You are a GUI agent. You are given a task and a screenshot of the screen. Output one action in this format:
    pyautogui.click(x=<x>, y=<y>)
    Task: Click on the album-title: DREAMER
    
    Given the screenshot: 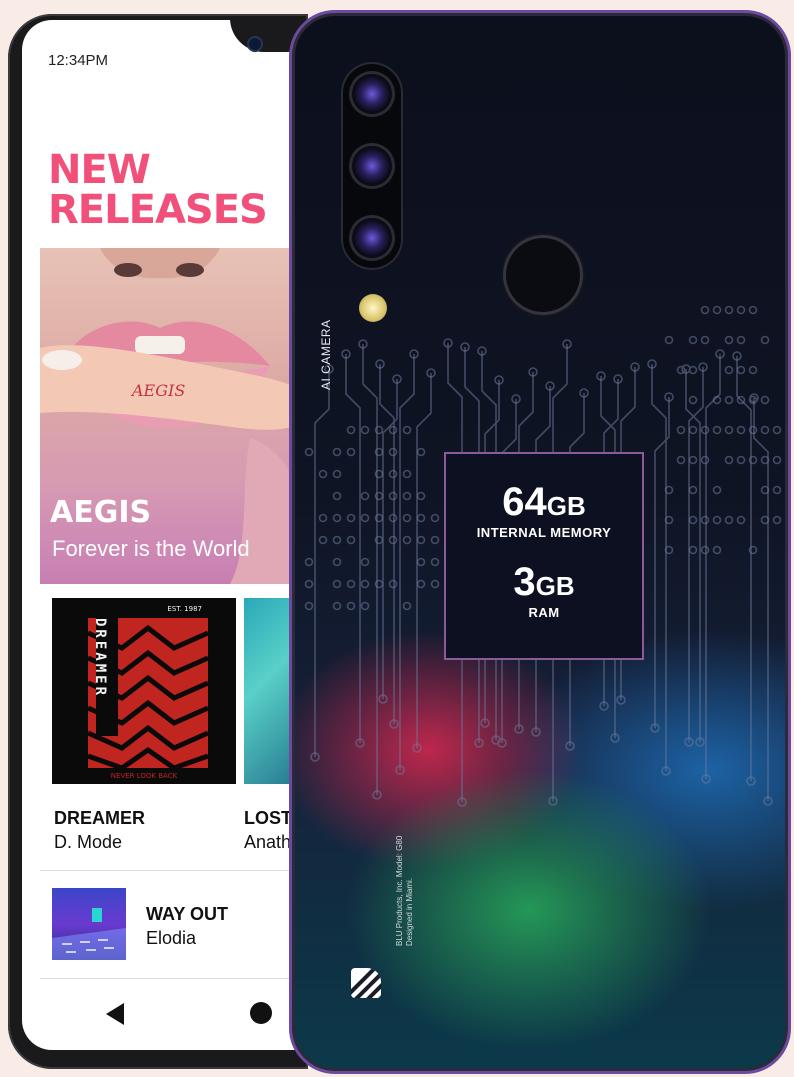 What is the action you would take?
    pyautogui.click(x=100, y=818)
    